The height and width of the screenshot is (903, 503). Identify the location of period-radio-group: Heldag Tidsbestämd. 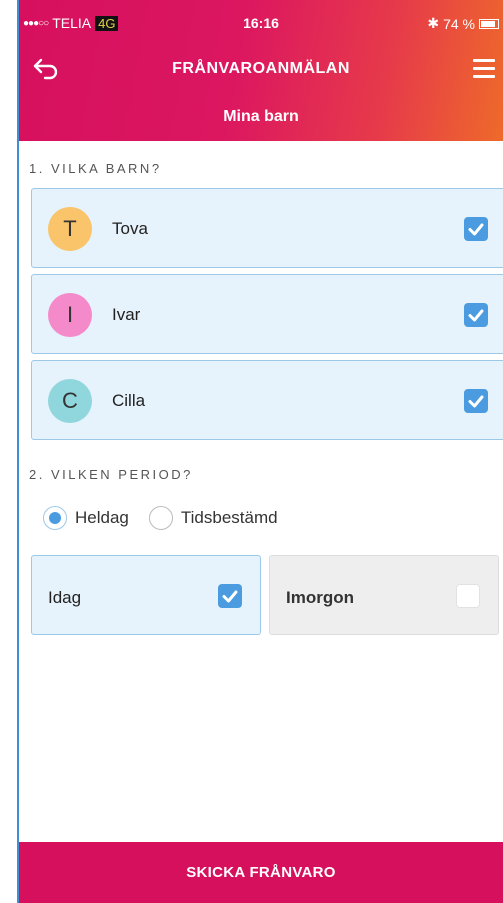
(170, 518).